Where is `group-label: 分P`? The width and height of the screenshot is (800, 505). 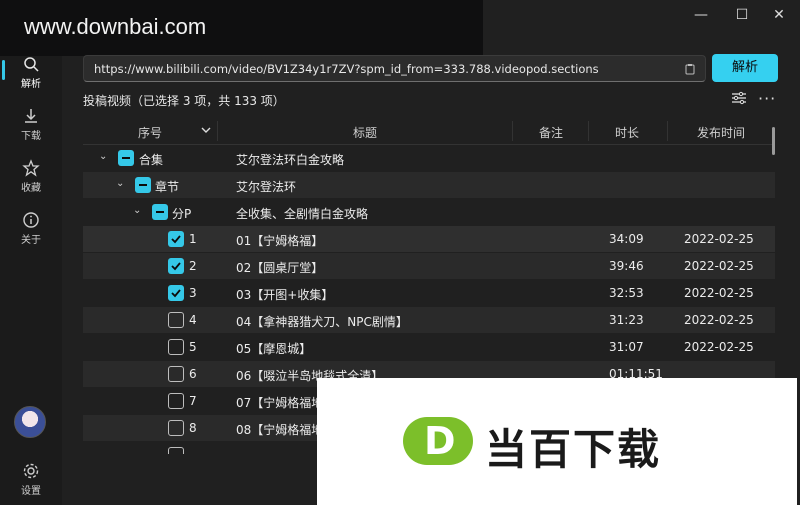
group-label: 分P is located at coordinates (182, 214).